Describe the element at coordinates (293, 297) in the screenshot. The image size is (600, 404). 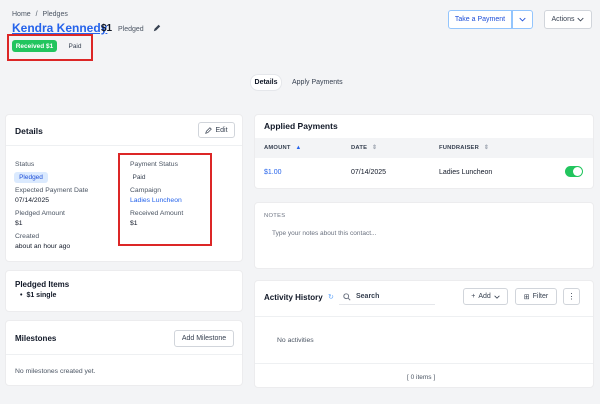
I see `activity-history-title: Activity History` at that location.